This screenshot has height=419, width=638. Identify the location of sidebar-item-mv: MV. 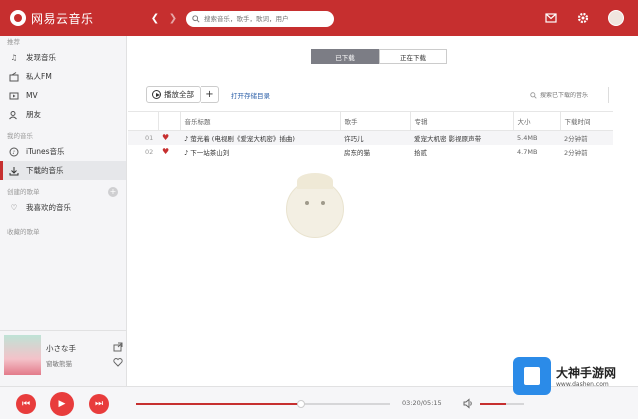
(63, 95).